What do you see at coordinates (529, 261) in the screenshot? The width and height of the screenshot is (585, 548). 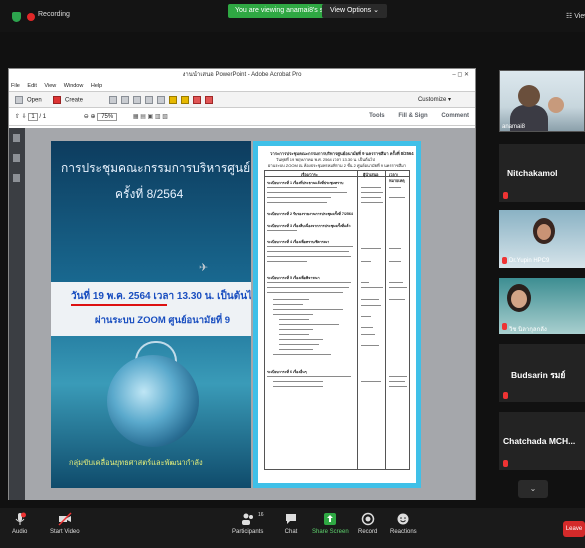 I see `participant-name: Dr.Yupin HPC9` at bounding box center [529, 261].